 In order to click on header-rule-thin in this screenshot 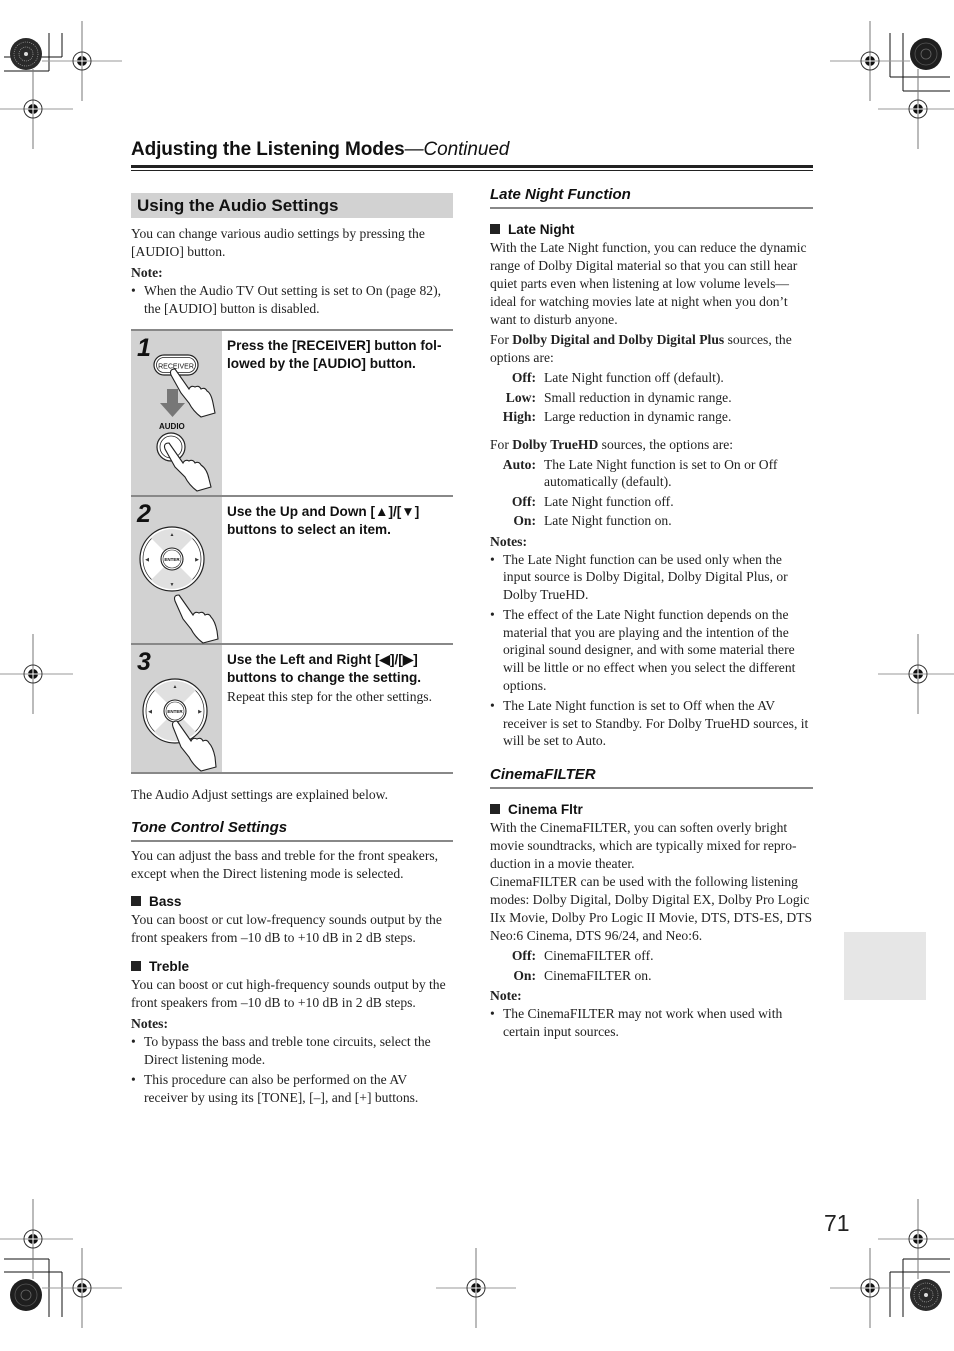, I will do `click(472, 170)`.